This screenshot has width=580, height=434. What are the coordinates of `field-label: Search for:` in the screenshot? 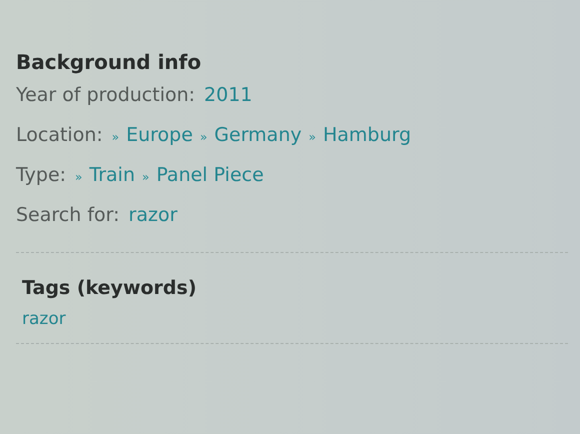 It's located at (68, 215).